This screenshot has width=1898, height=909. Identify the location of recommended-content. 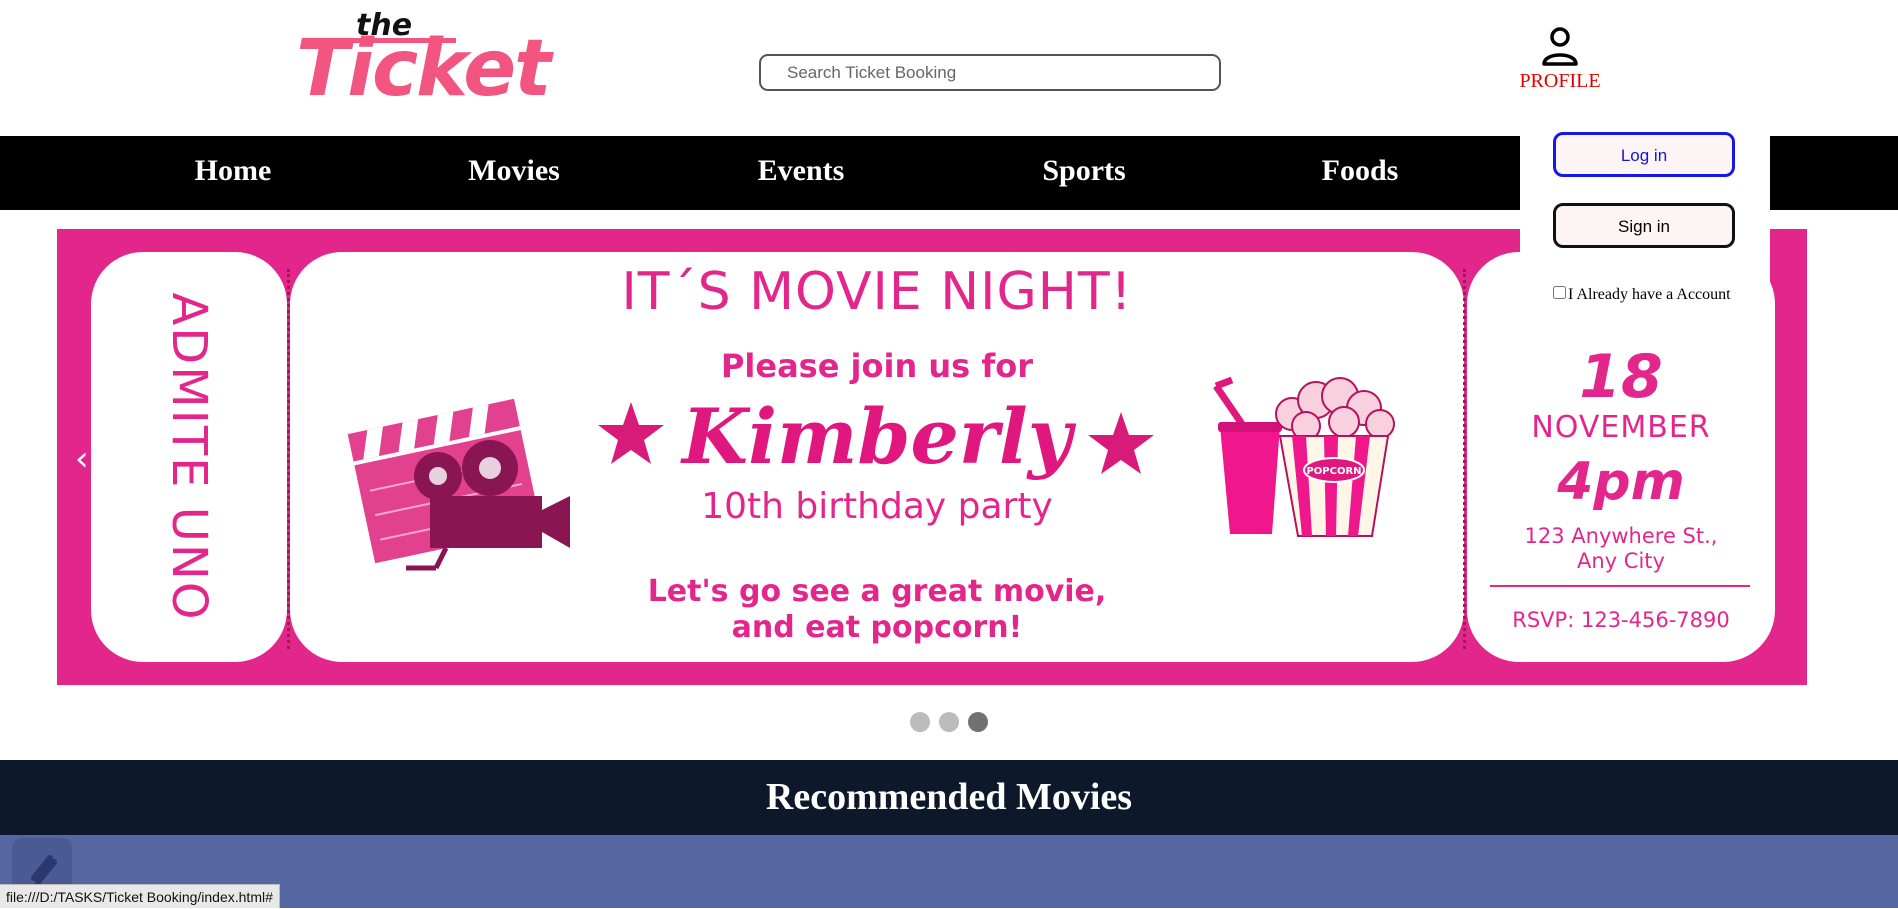
(949, 871).